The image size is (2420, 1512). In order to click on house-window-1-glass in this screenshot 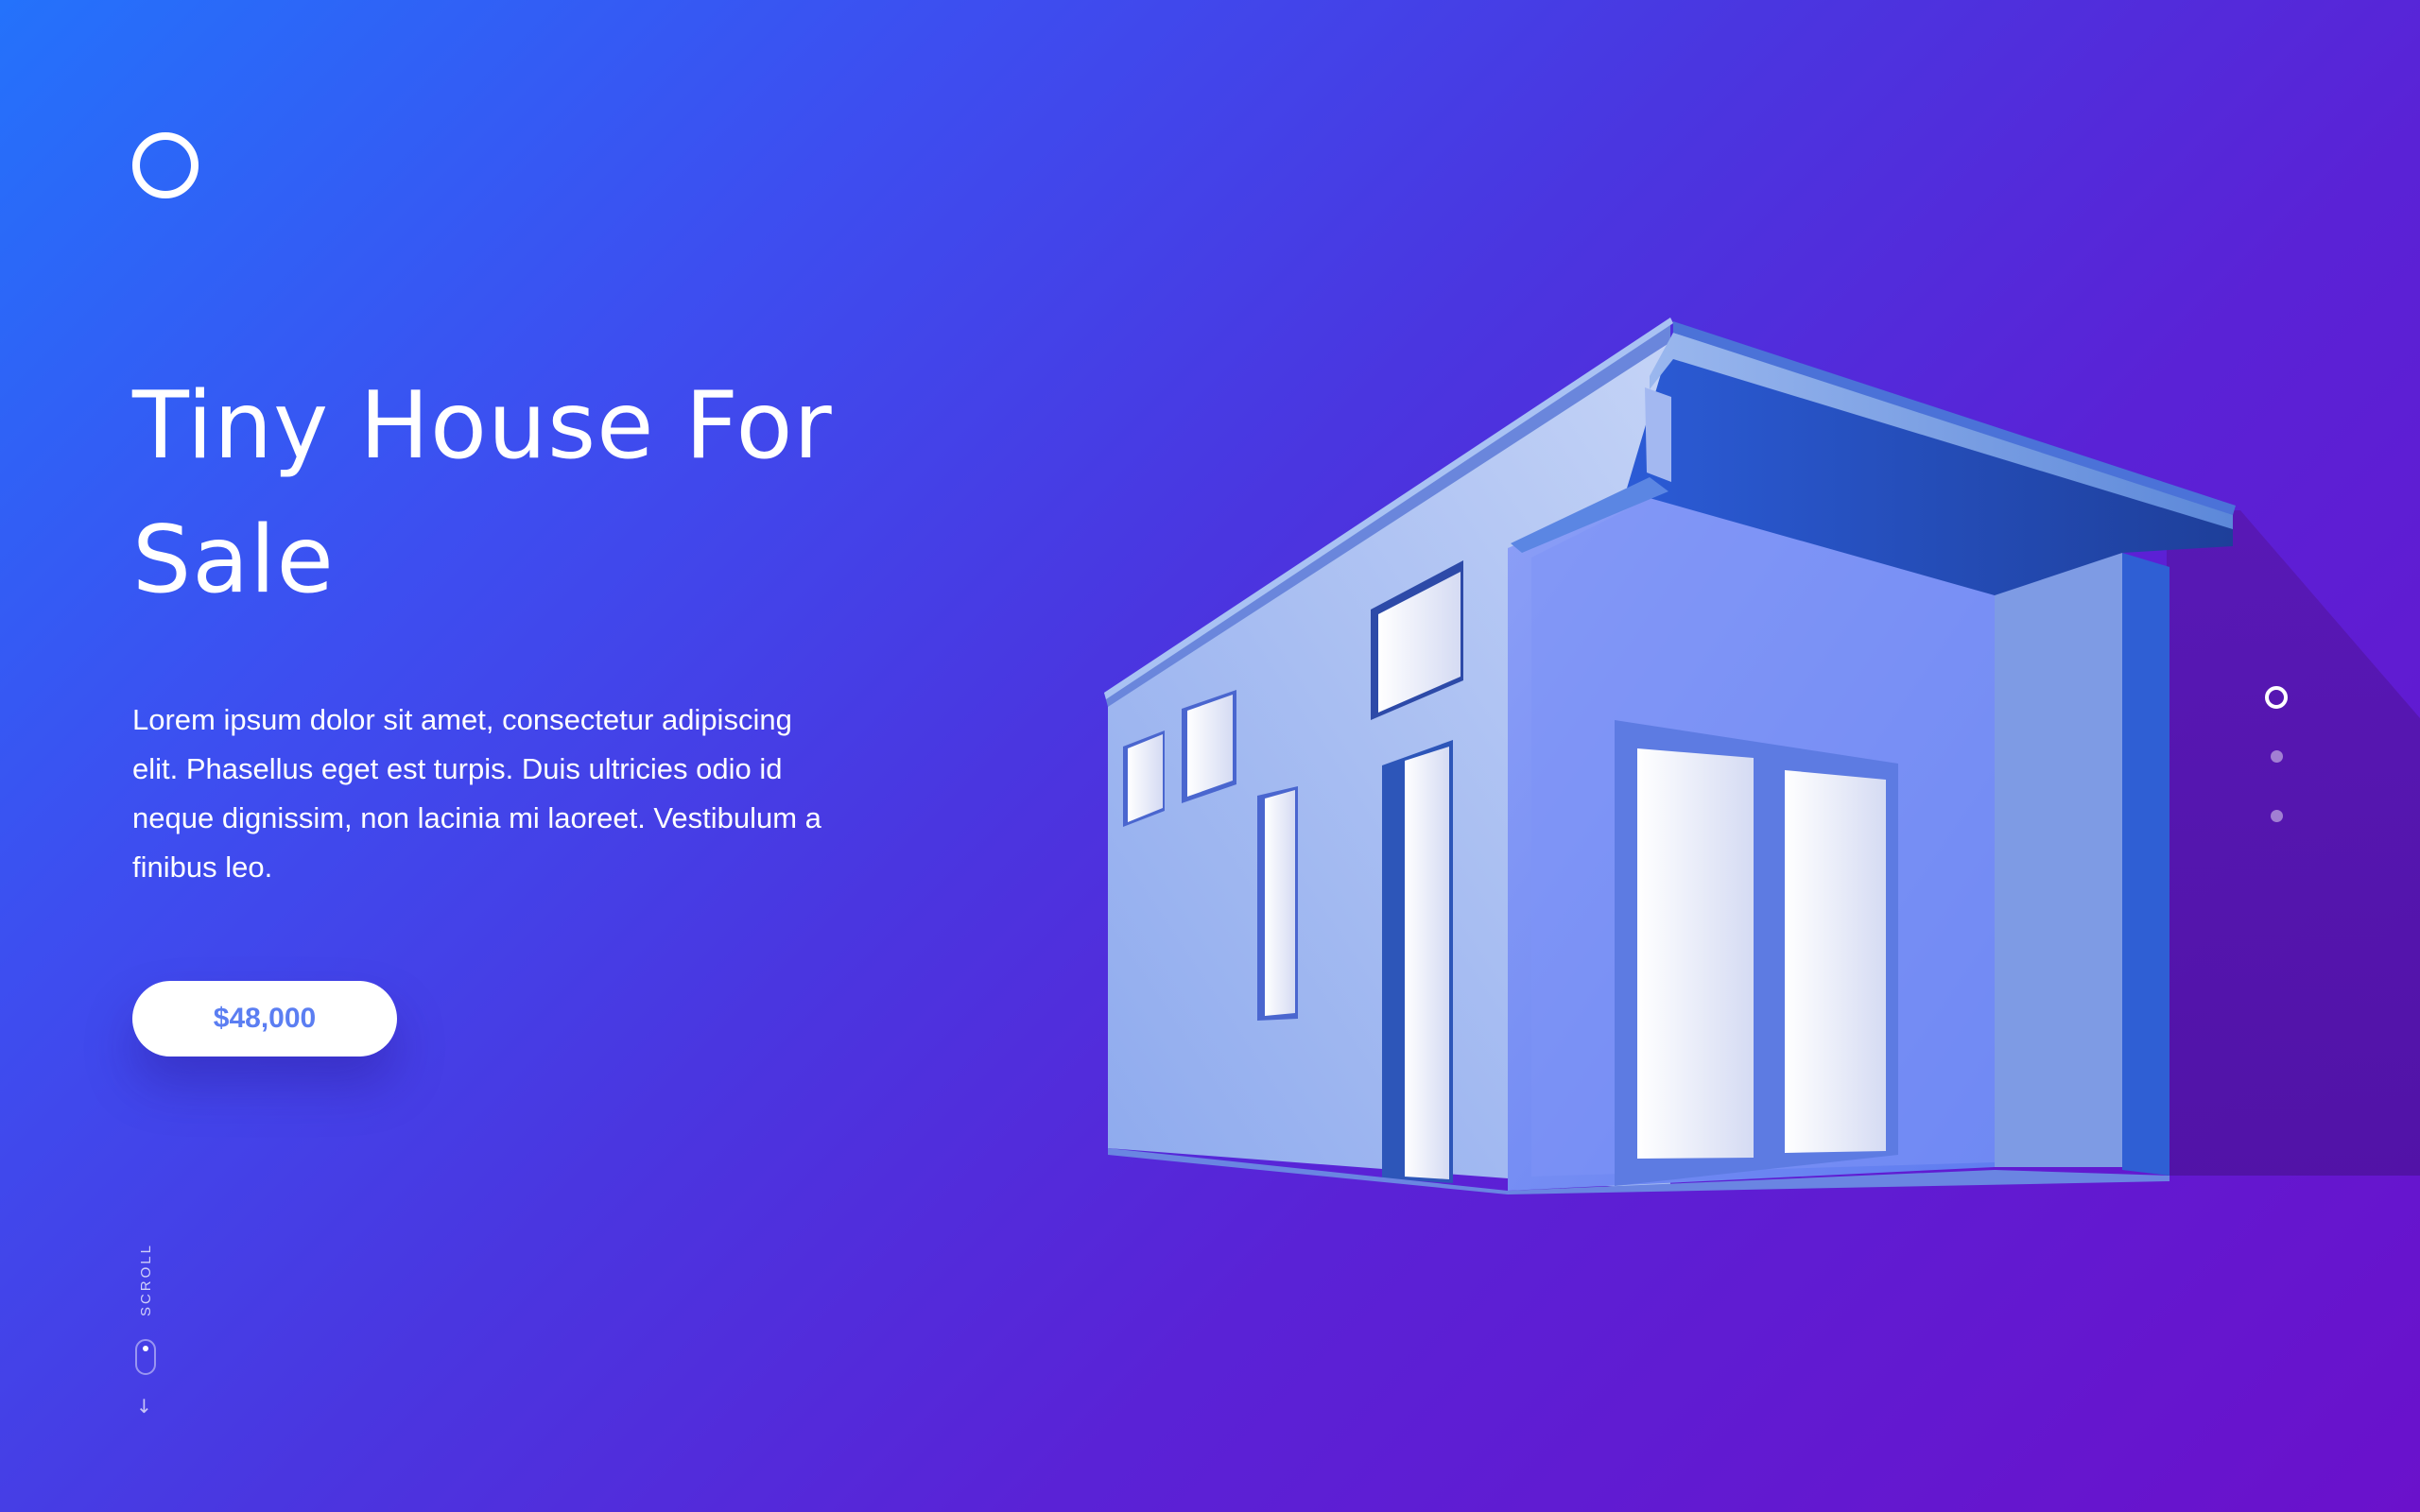, I will do `click(1146, 778)`.